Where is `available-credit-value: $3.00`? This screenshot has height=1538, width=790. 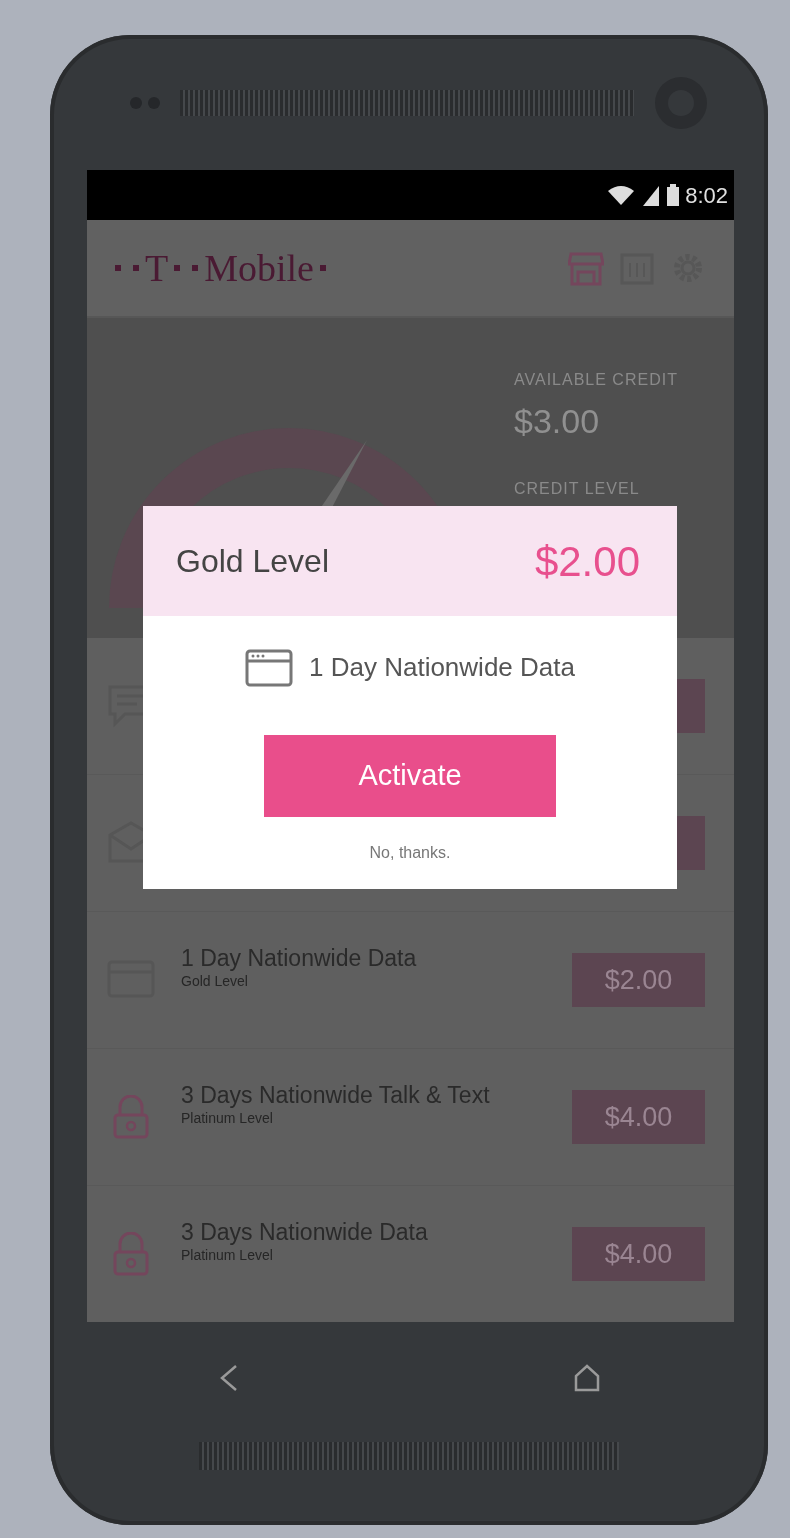
available-credit-value: $3.00 is located at coordinates (557, 421).